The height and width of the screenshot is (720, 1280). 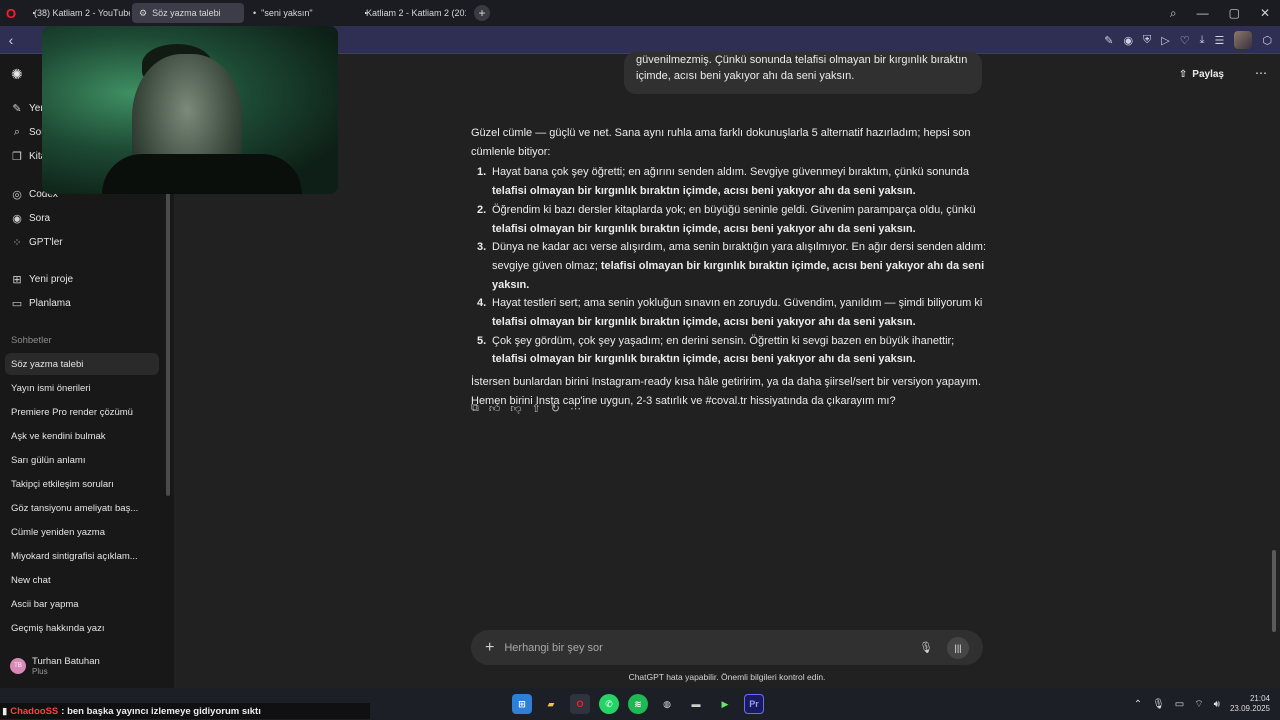 I want to click on sidebar-item-planning: ▭ Planlama, so click(x=41, y=303).